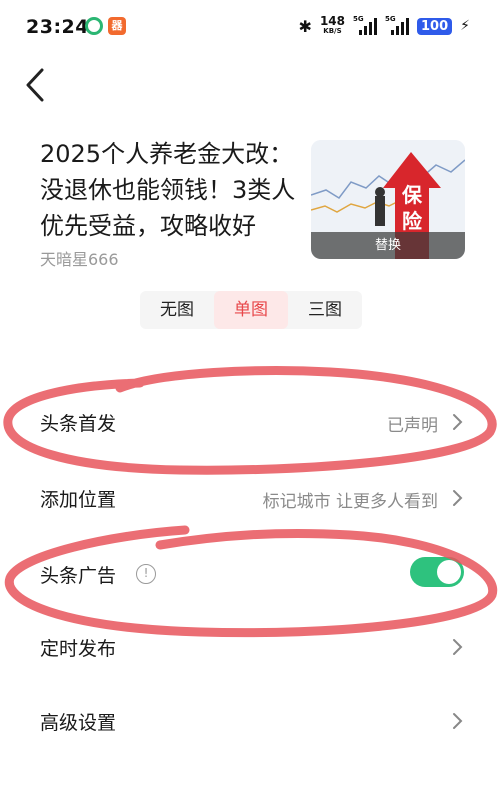 The image size is (500, 791). What do you see at coordinates (332, 21) in the screenshot?
I see `network-speed-value: 148` at bounding box center [332, 21].